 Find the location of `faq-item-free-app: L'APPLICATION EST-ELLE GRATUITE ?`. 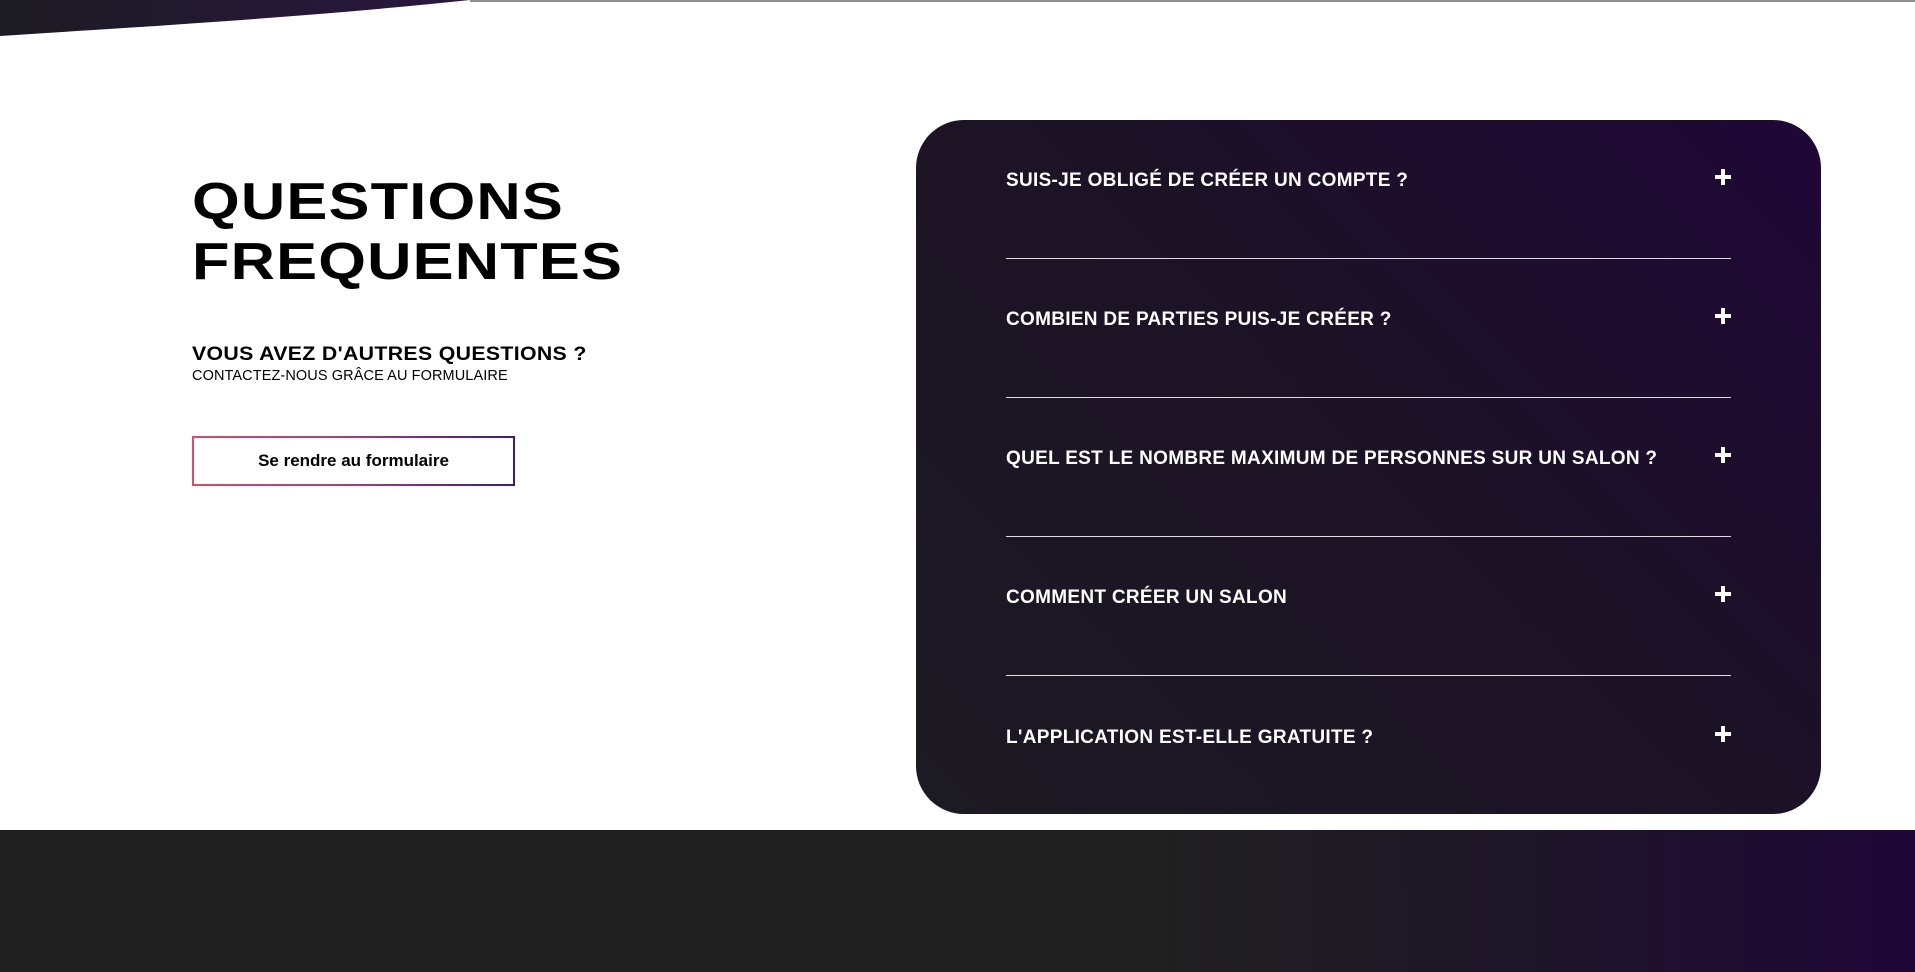

faq-item-free-app: L'APPLICATION EST-ELLE GRATUITE ? is located at coordinates (1368, 745).